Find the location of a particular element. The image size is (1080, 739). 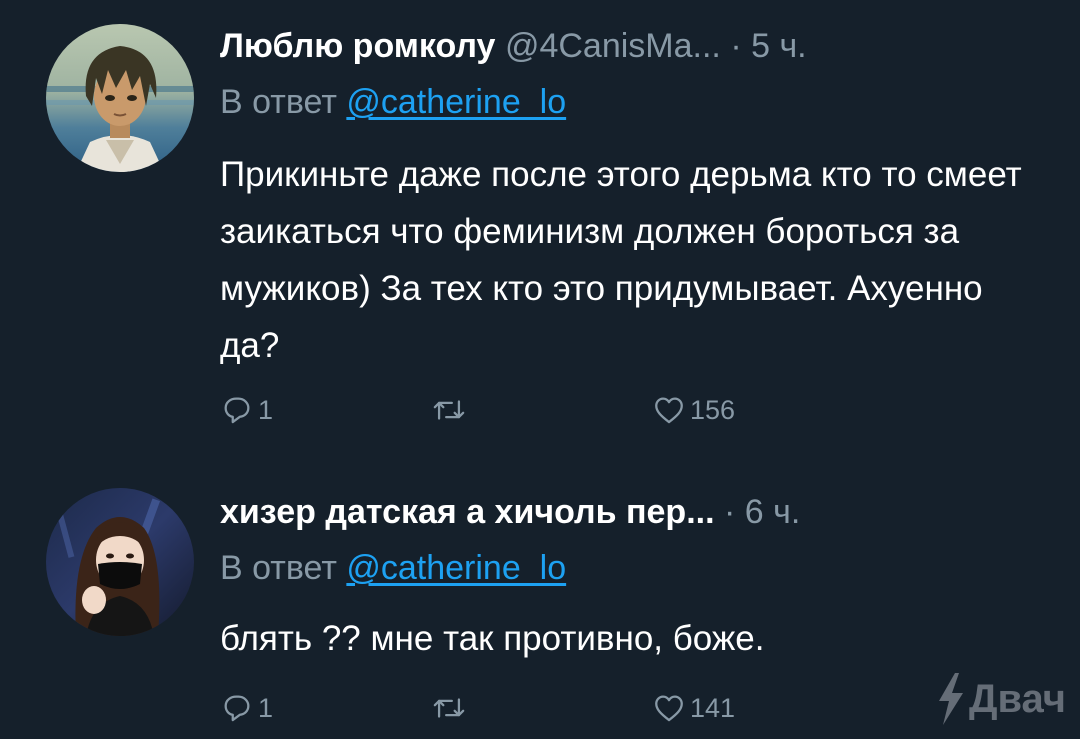

action-bar: 1 156 is located at coordinates (530, 410).